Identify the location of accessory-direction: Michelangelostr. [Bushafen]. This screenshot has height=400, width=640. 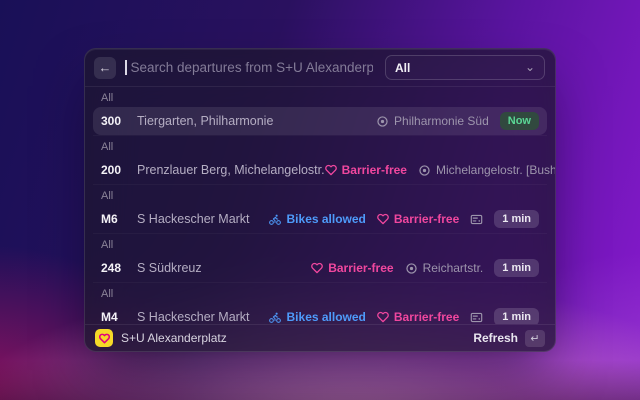
(486, 170).